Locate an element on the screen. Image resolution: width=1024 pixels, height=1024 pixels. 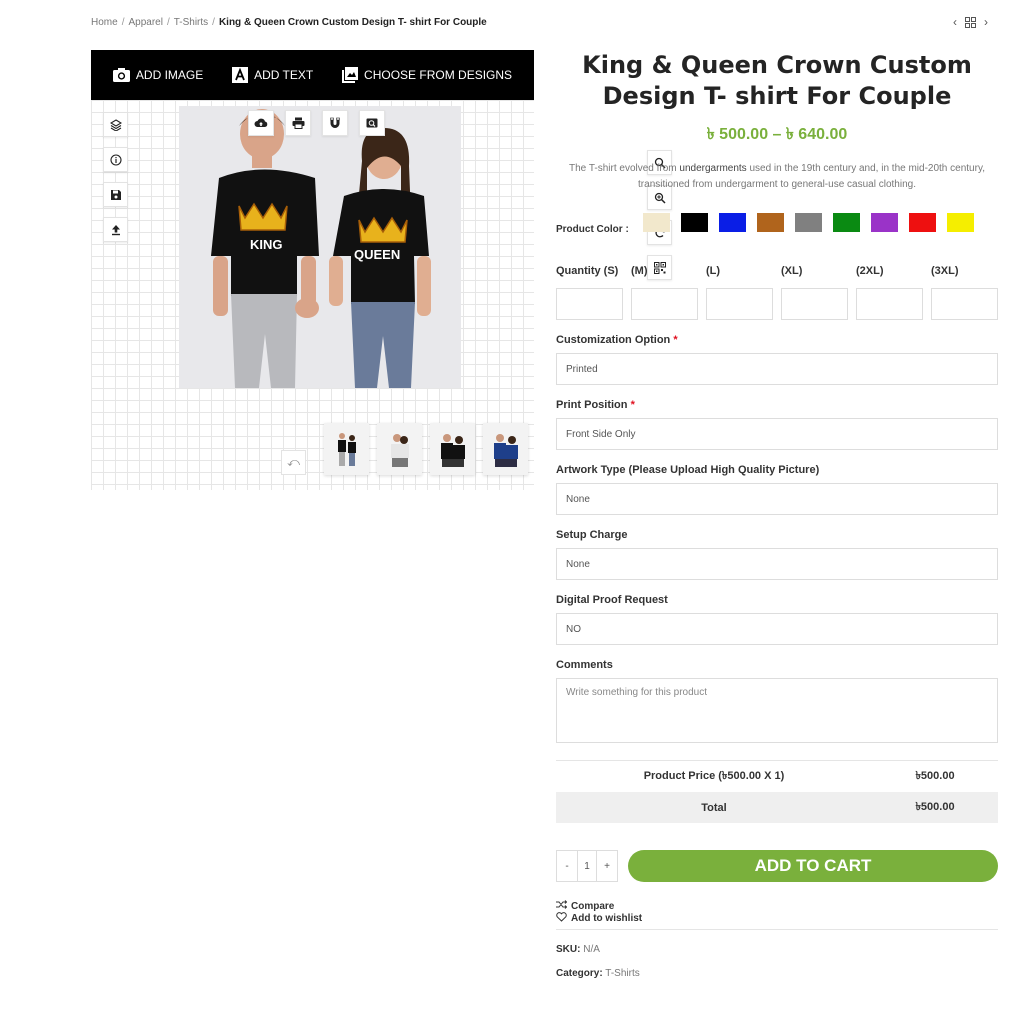
setup-charge-label: Setup Charge is located at coordinates (592, 535).